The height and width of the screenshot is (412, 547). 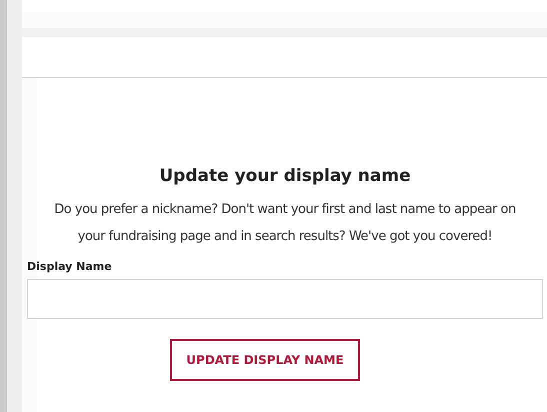 I want to click on field-label: Display Name, so click(x=70, y=266).